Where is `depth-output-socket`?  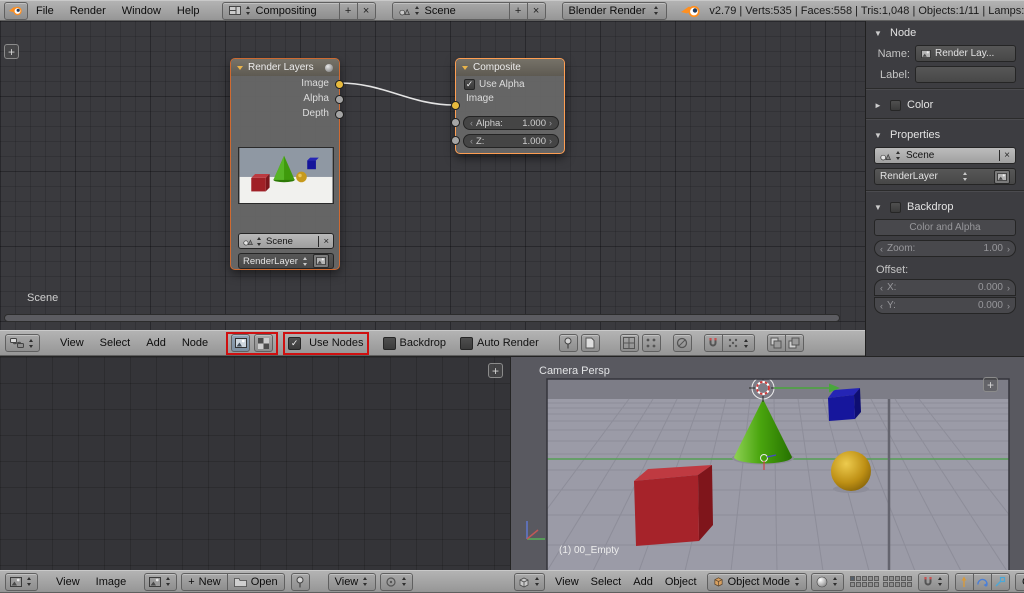 depth-output-socket is located at coordinates (339, 114).